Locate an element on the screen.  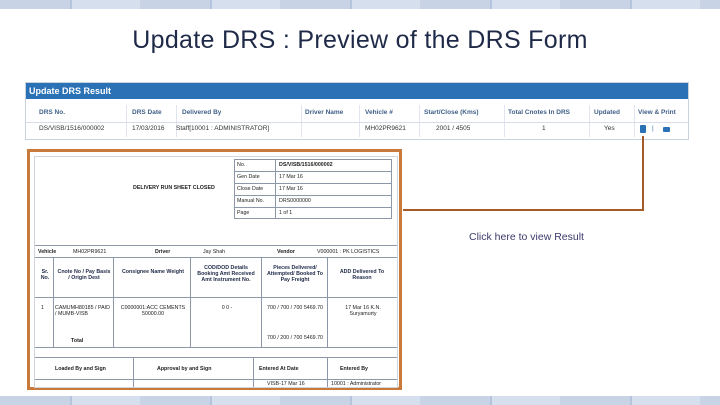
driver-value: Jay Shah is located at coordinates (214, 252).